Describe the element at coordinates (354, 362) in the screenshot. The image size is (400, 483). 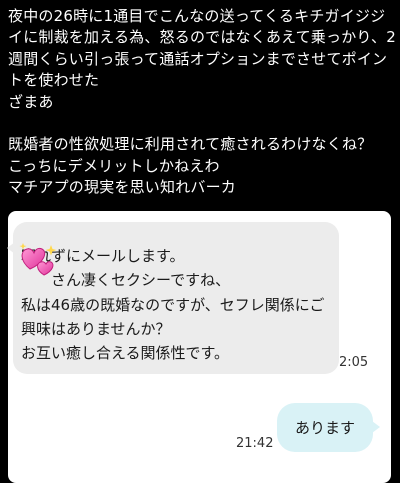
I see `incoming-timestamp: 2:05` at that location.